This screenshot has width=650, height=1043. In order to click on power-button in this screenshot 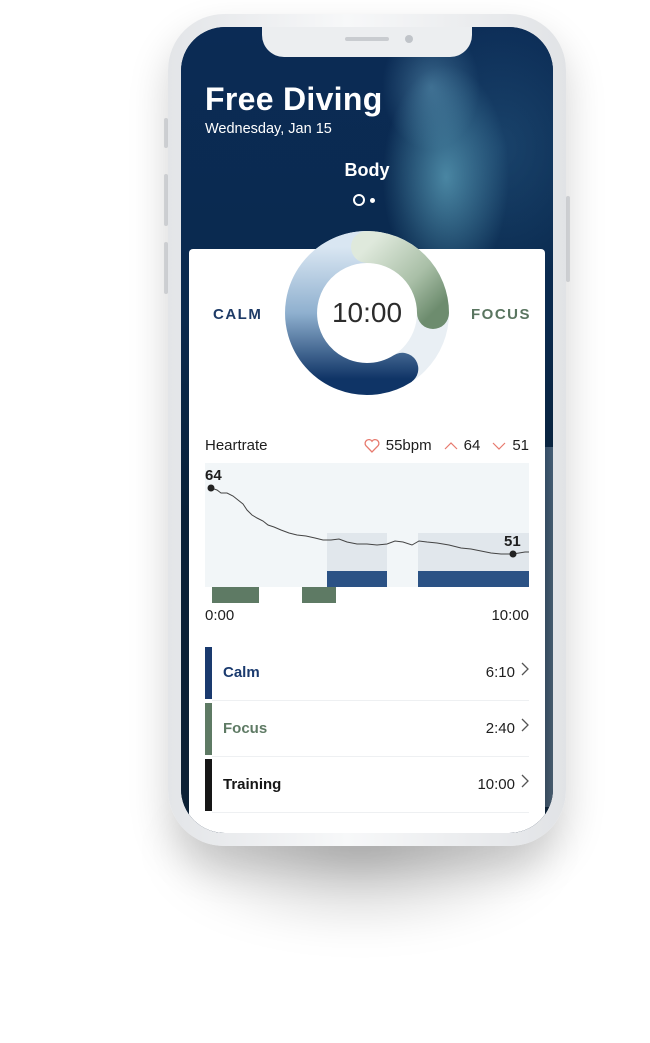, I will do `click(568, 239)`.